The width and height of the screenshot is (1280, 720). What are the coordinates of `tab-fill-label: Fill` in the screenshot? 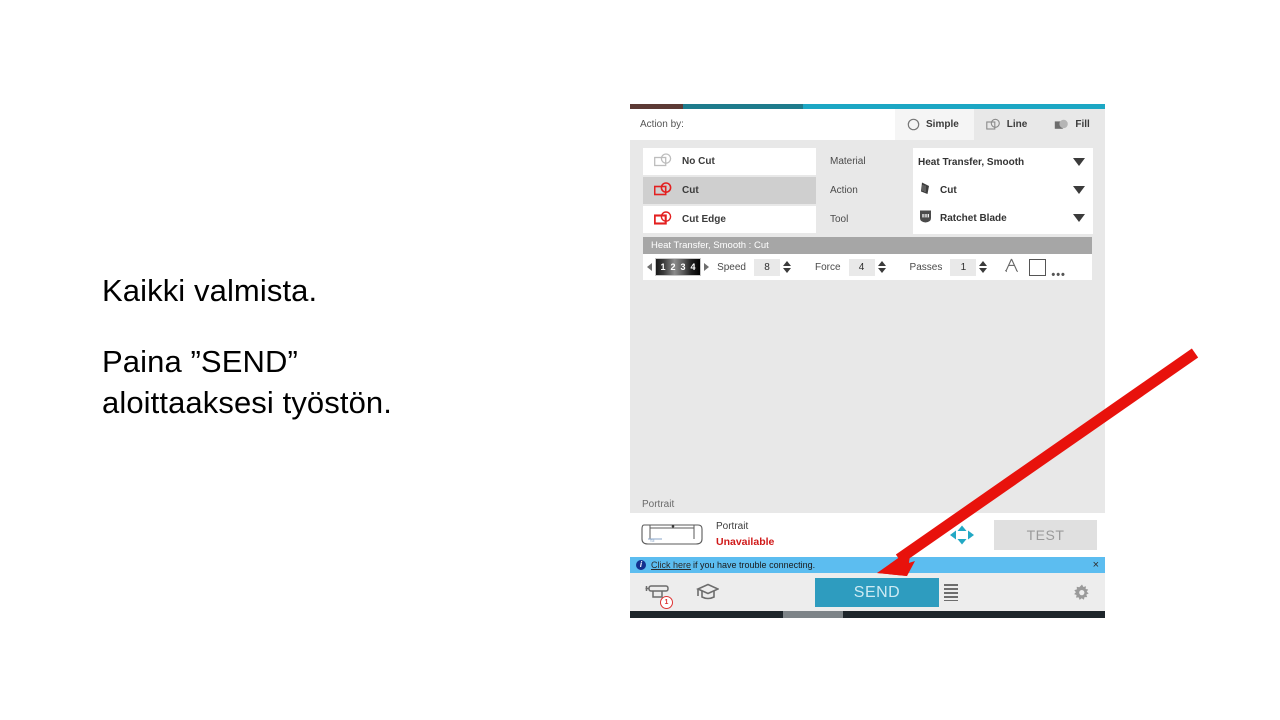 It's located at (1082, 124).